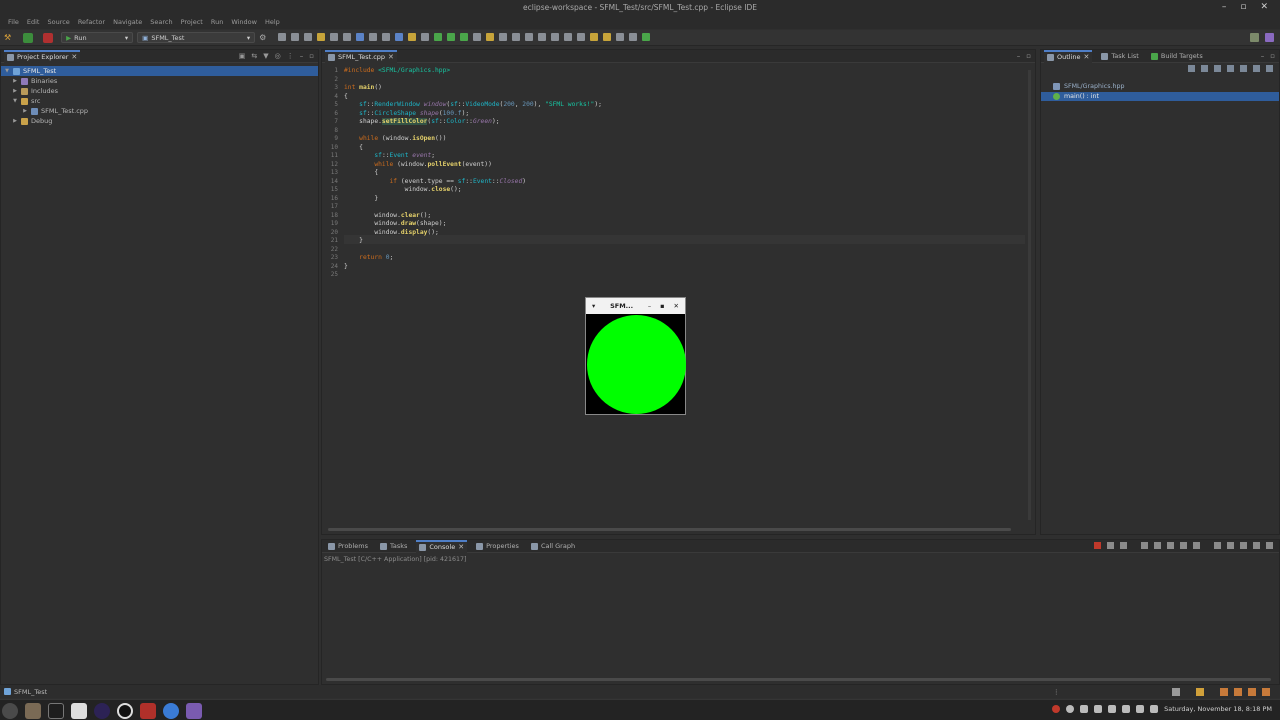 Image resolution: width=1280 pixels, height=720 pixels. Describe the element at coordinates (102, 711) in the screenshot. I see `eclipse-icon` at that location.